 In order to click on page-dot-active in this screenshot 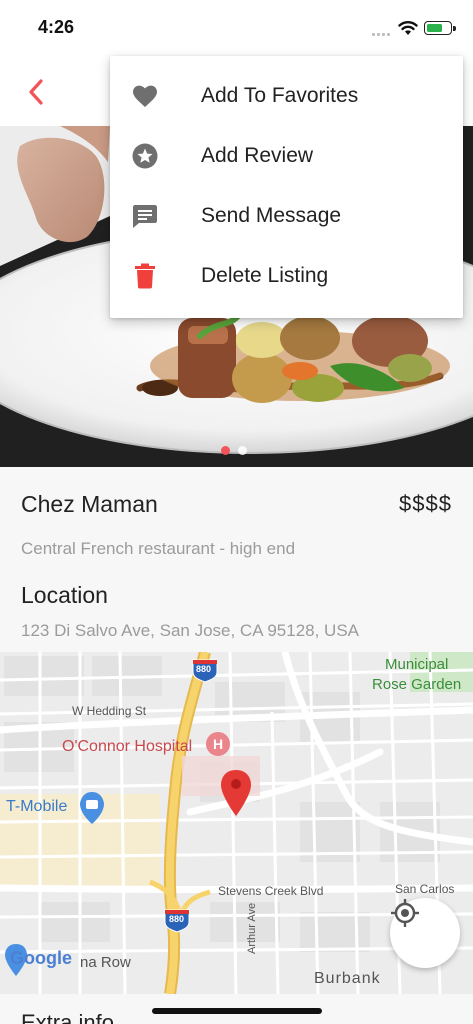, I will do `click(225, 450)`.